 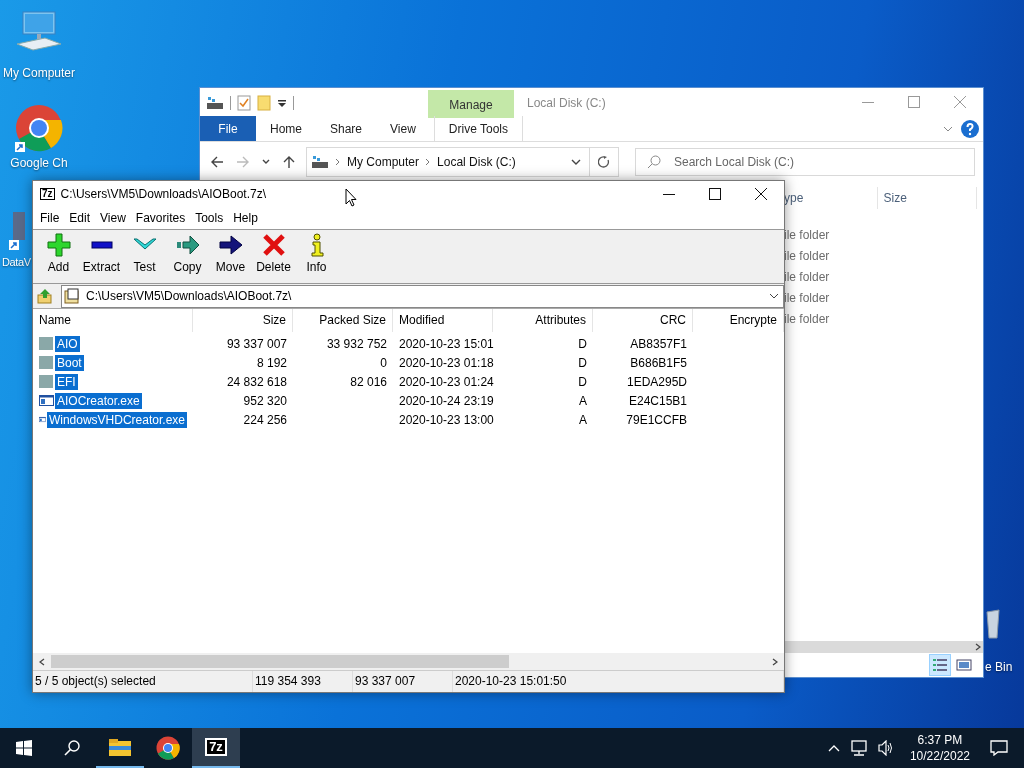 What do you see at coordinates (209, 217) in the screenshot?
I see `menu-item: Tools` at bounding box center [209, 217].